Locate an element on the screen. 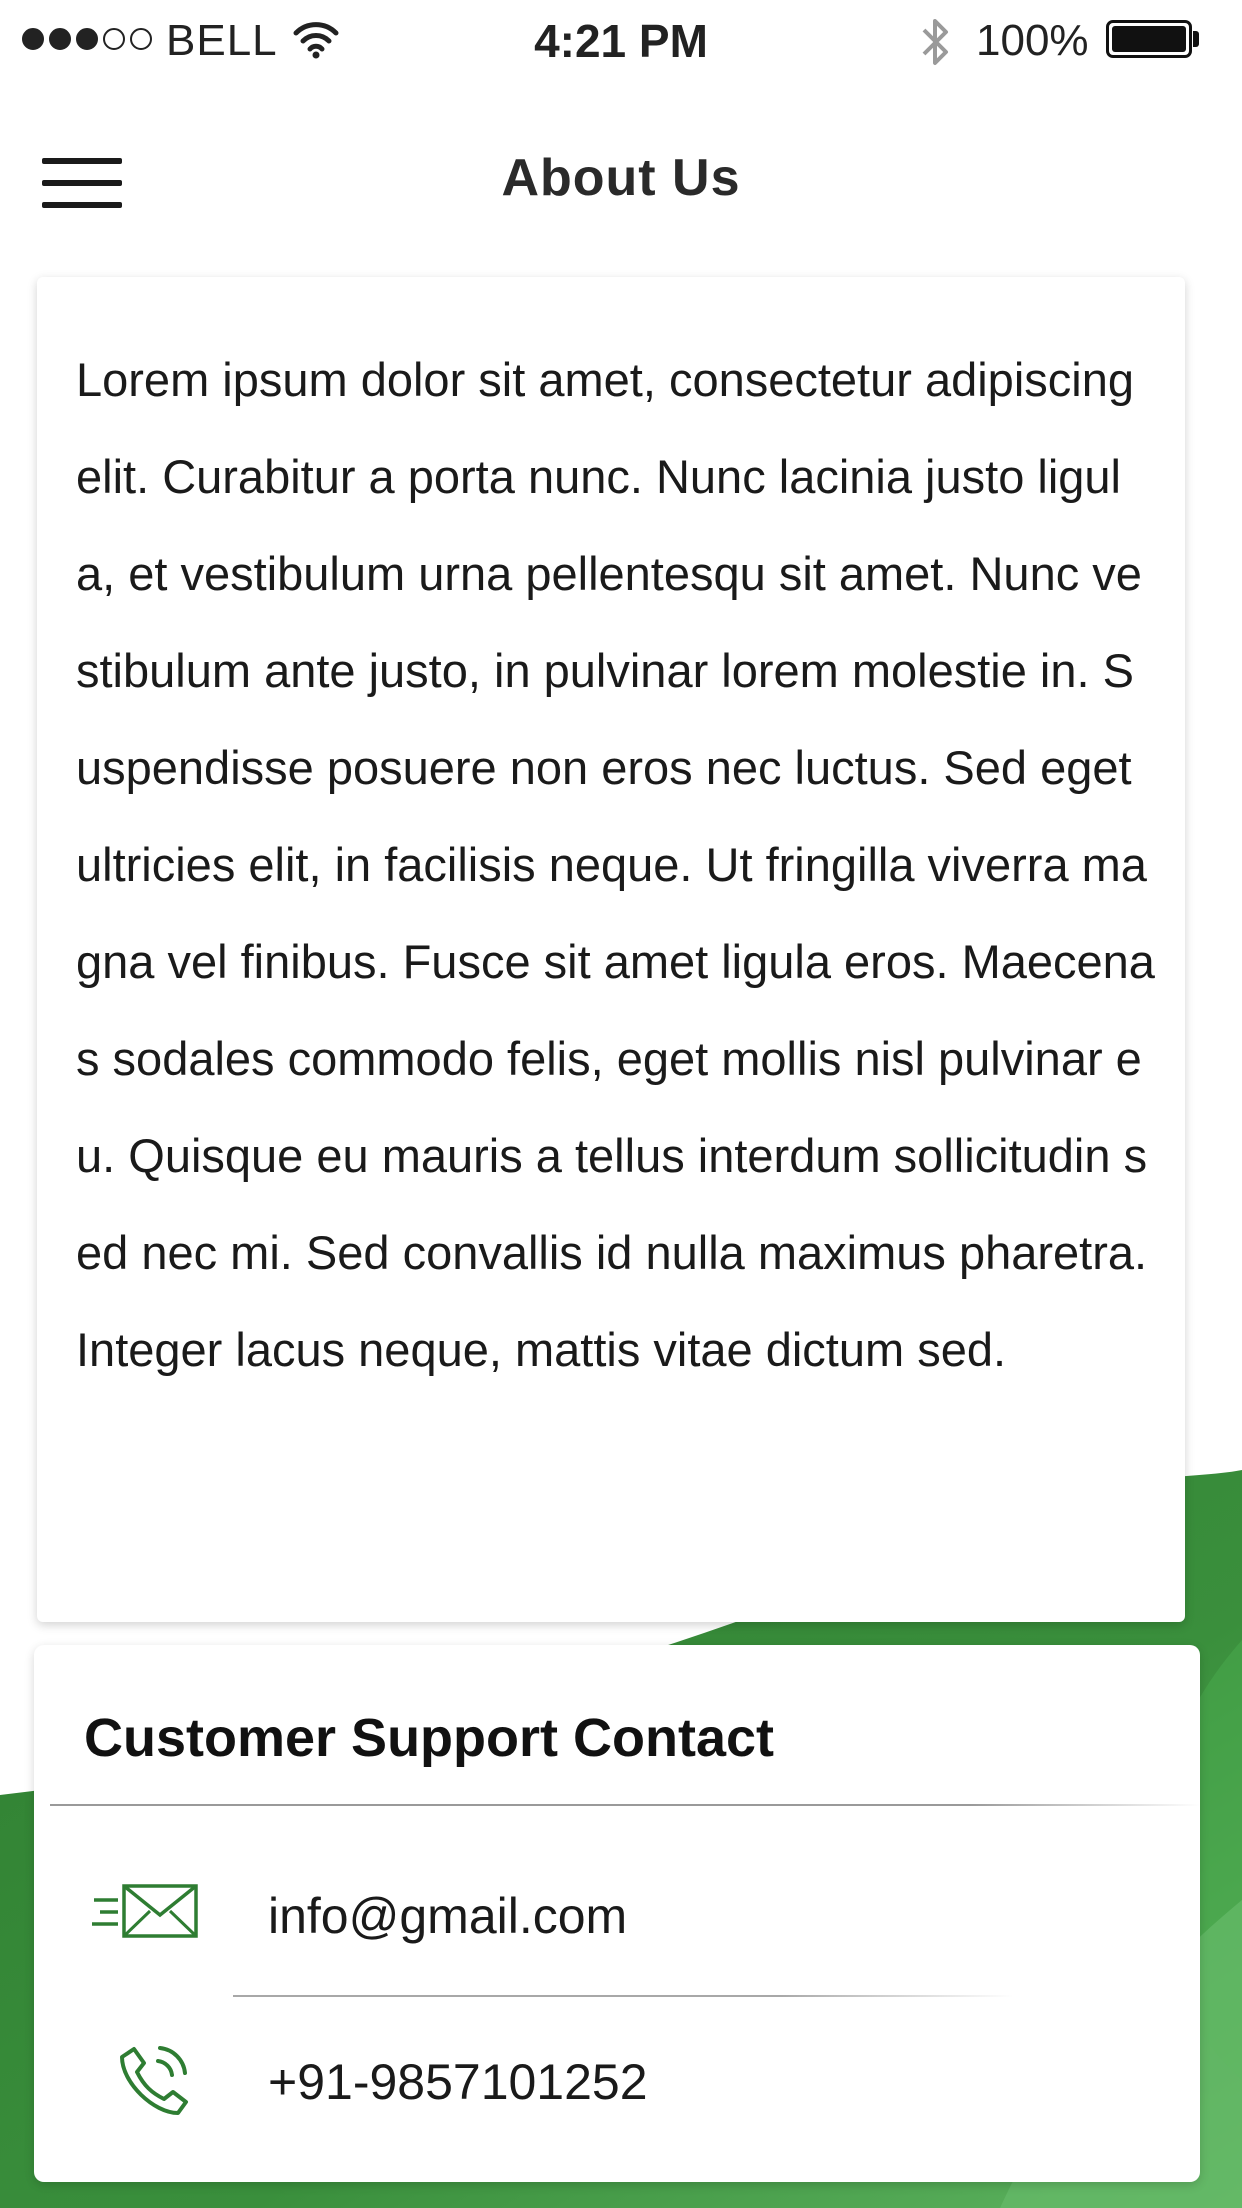 The width and height of the screenshot is (1242, 2208). bluetooth-icon is located at coordinates (936, 44).